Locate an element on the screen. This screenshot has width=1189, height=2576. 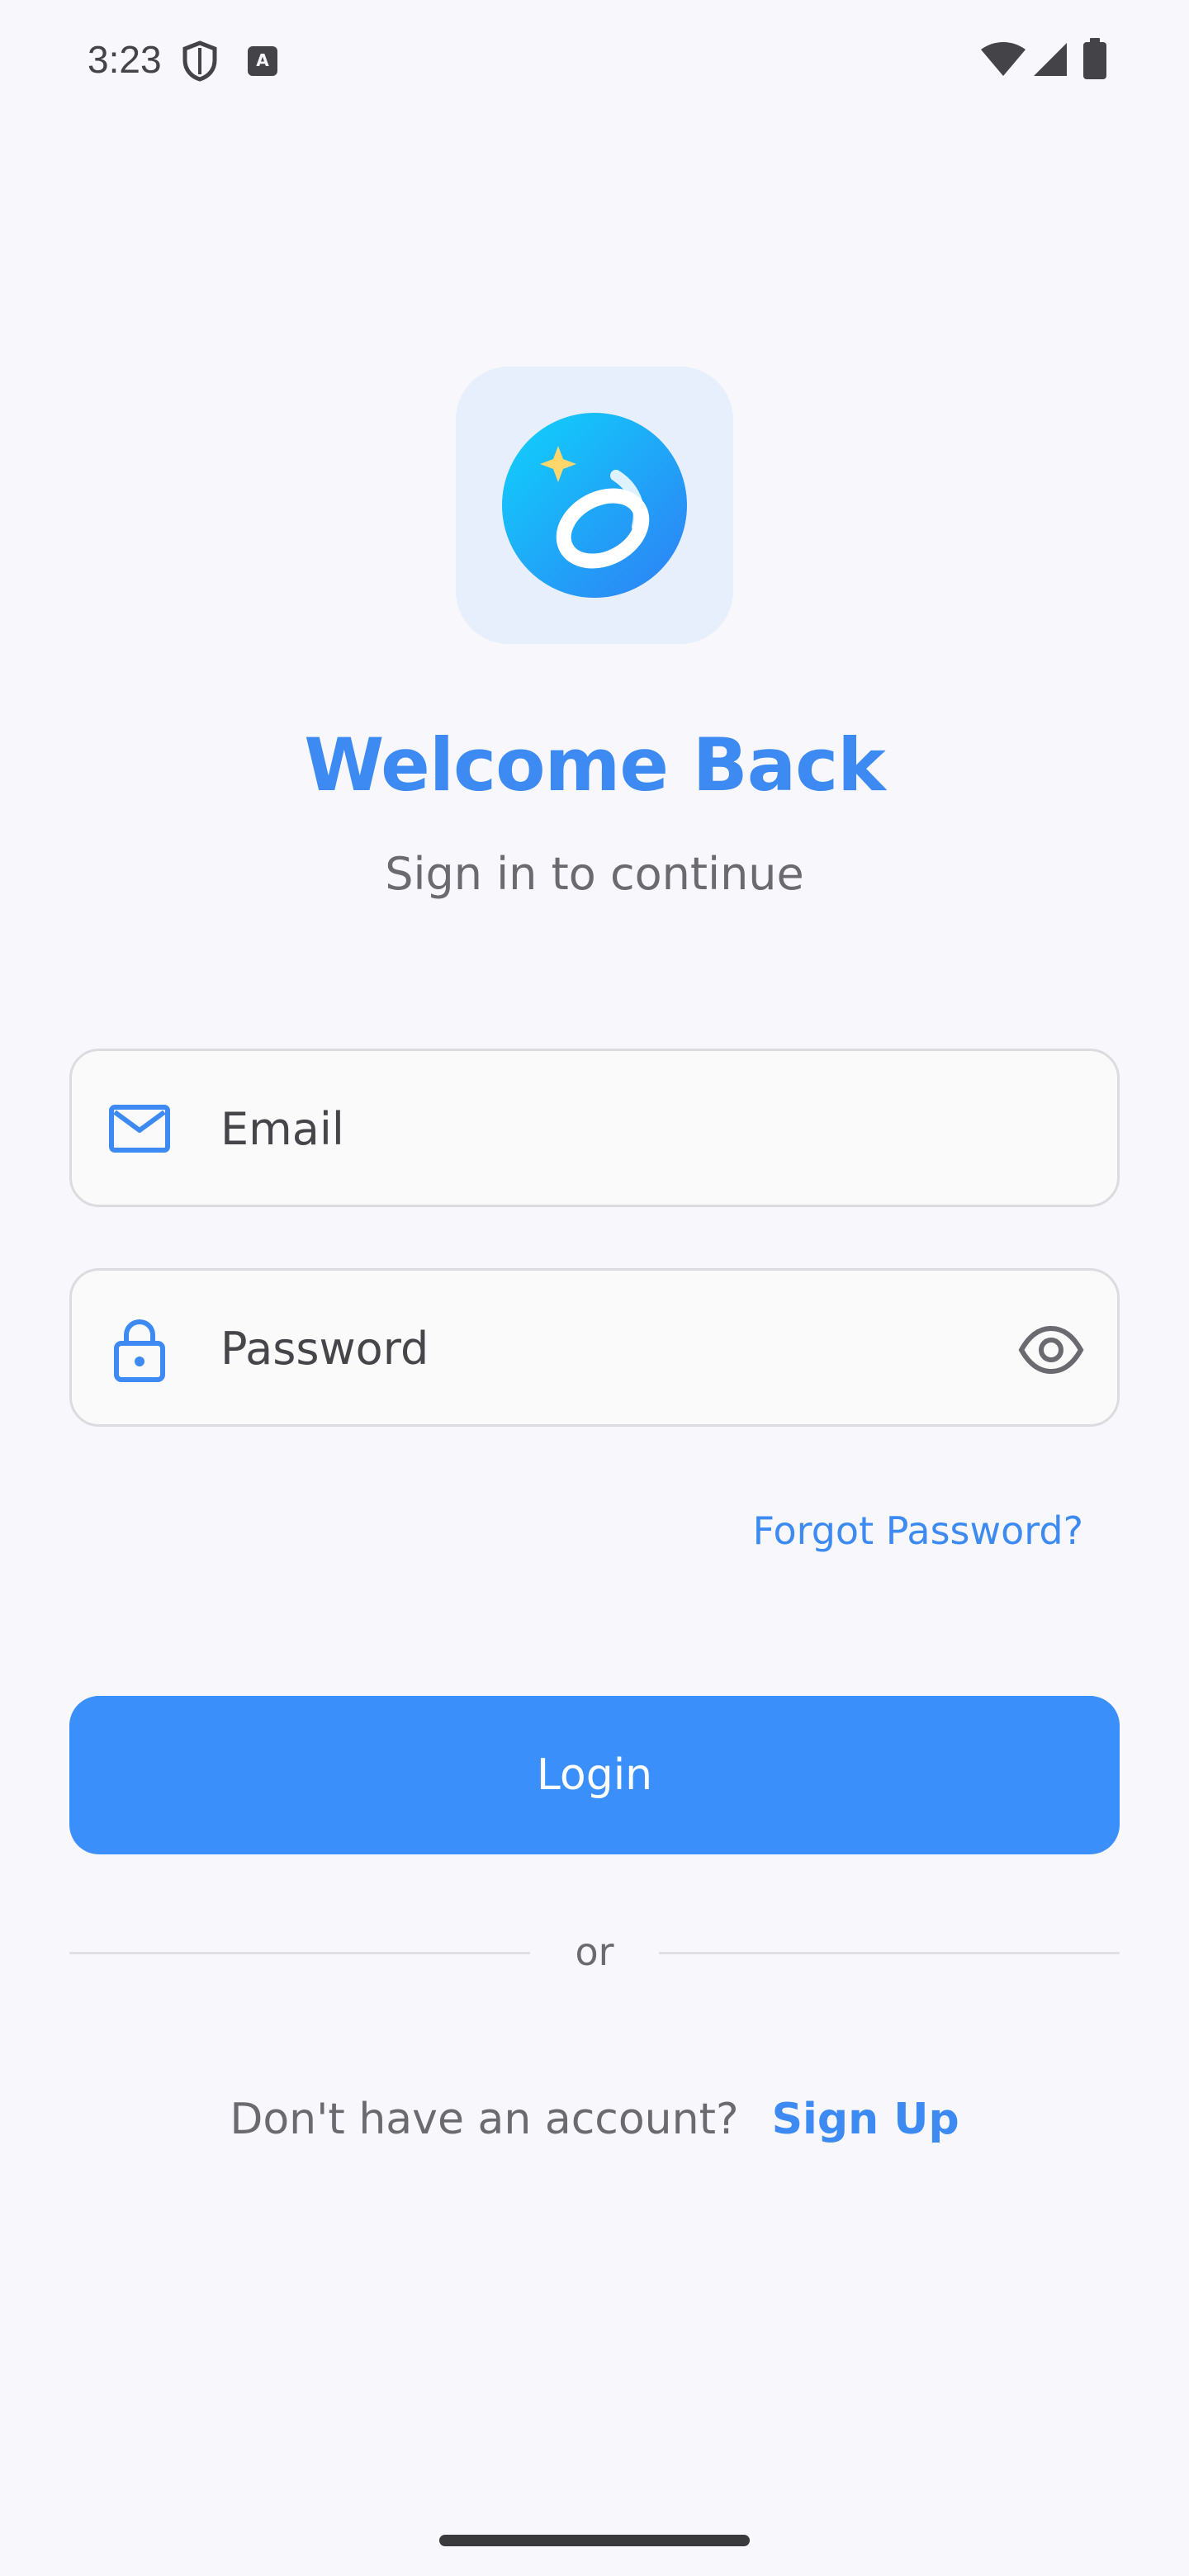
divider-line-right is located at coordinates (889, 1953).